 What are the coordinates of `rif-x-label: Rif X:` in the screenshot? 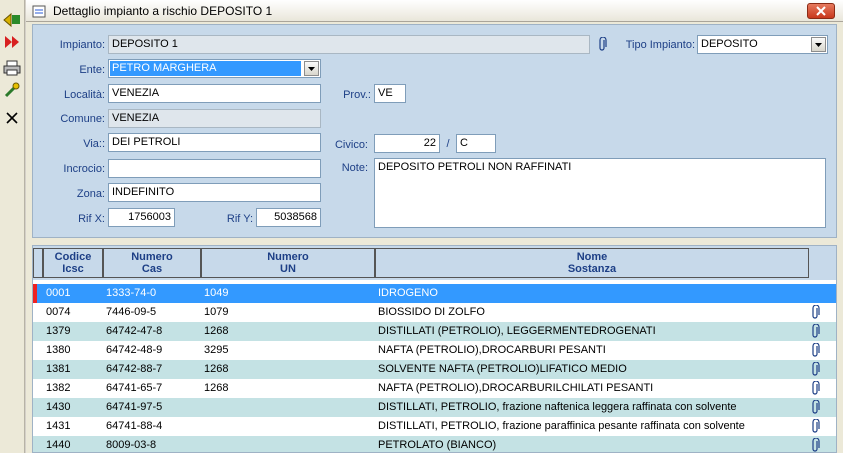 It's located at (91, 219).